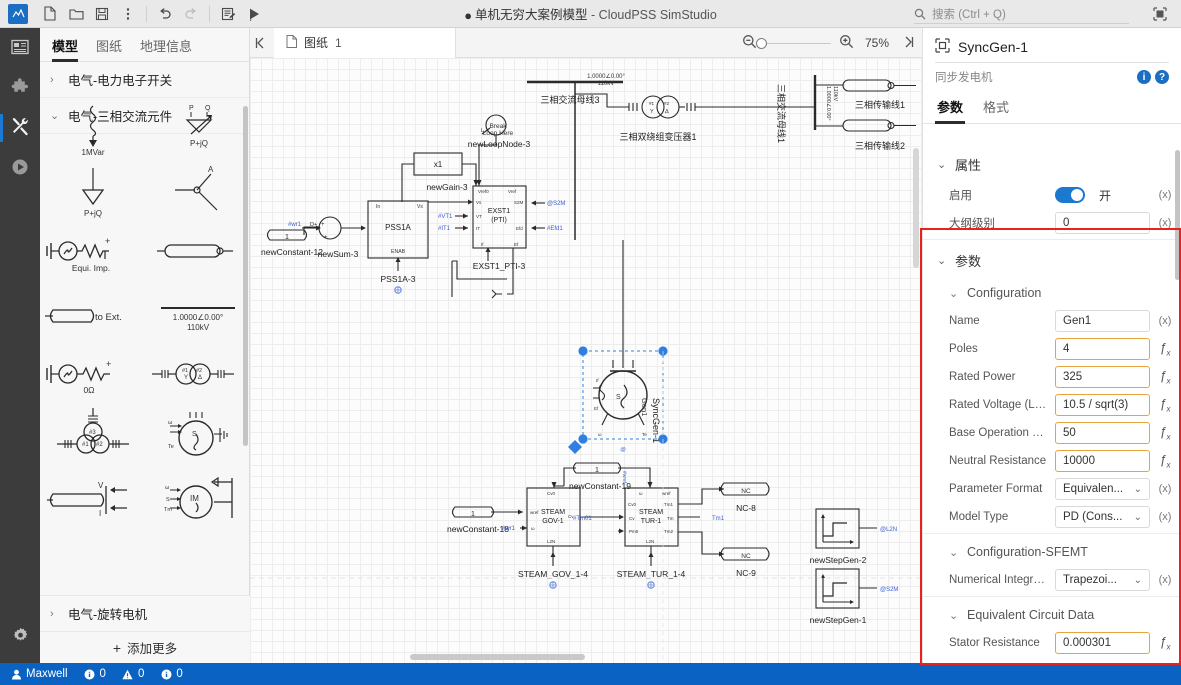 The height and width of the screenshot is (685, 1181). Describe the element at coordinates (1102, 643) in the screenshot. I see `stator-resistance-input: 0.000301` at that location.